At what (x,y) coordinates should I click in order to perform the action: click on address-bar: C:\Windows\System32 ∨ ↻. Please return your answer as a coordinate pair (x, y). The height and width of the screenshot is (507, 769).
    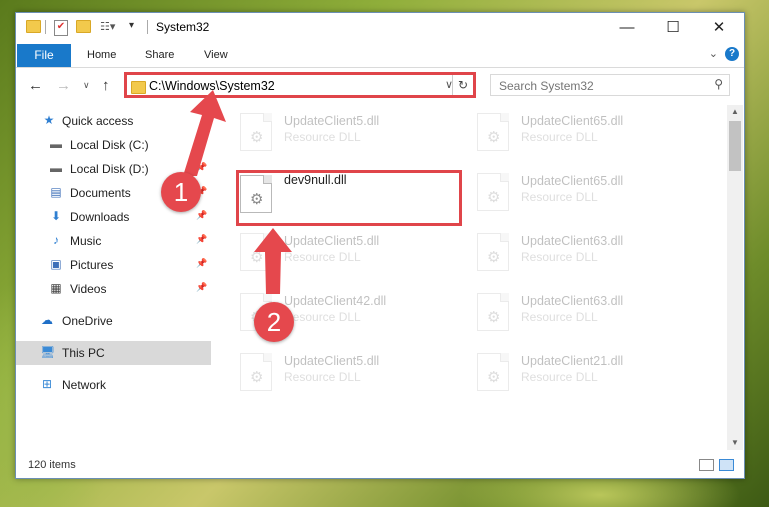
    Looking at the image, I should click on (300, 85).